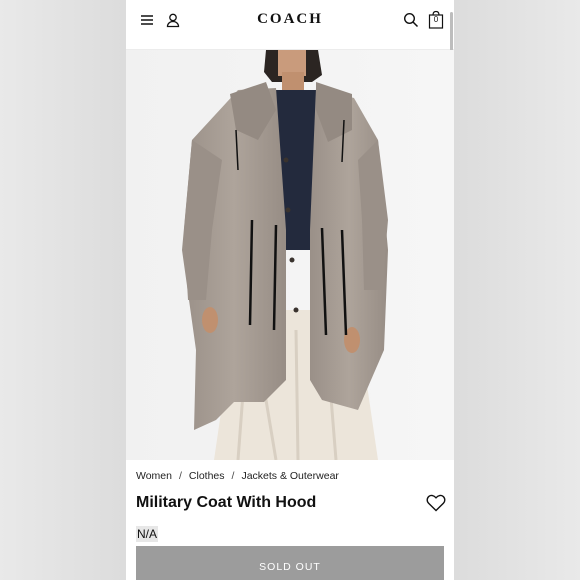 This screenshot has height=580, width=580. I want to click on product-title: Military Coat With Hood, so click(226, 502).